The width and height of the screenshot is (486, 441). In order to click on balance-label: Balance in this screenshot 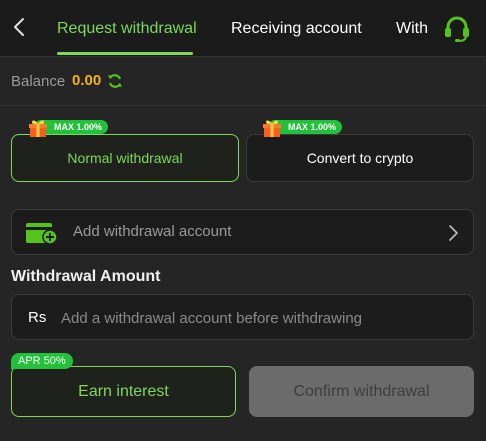, I will do `click(38, 81)`.